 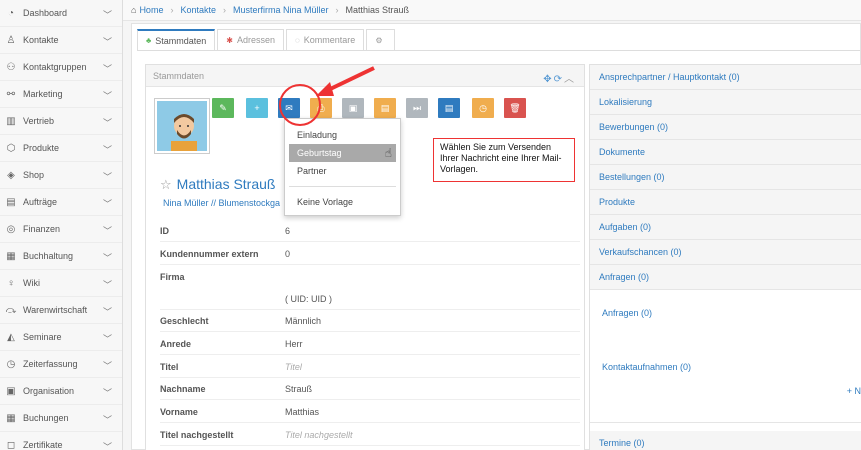 What do you see at coordinates (725, 277) in the screenshot?
I see `right-panel-item: Anfragen (0)` at bounding box center [725, 277].